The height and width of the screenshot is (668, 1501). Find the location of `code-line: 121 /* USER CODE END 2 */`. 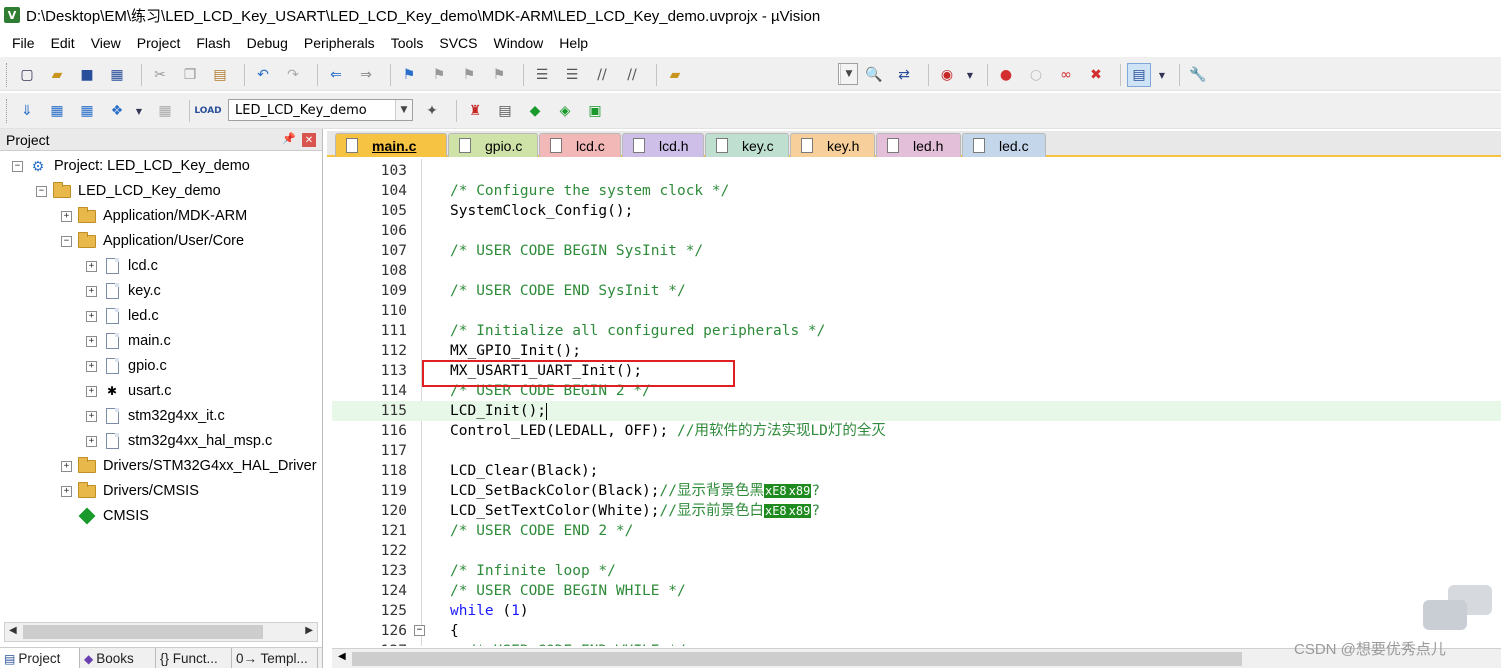

code-line: 121 /* USER CODE END 2 */ is located at coordinates (916, 531).